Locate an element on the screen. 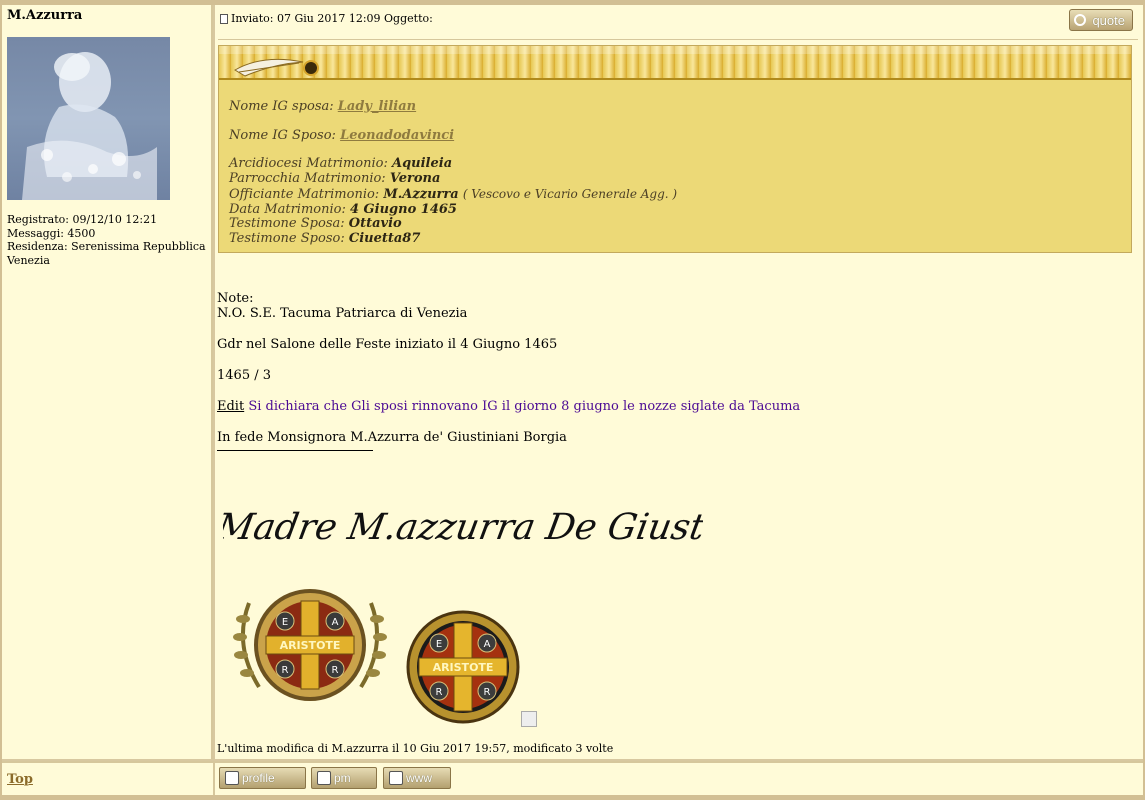 The height and width of the screenshot is (800, 1145). magnifier-icon is located at coordinates (1080, 20).